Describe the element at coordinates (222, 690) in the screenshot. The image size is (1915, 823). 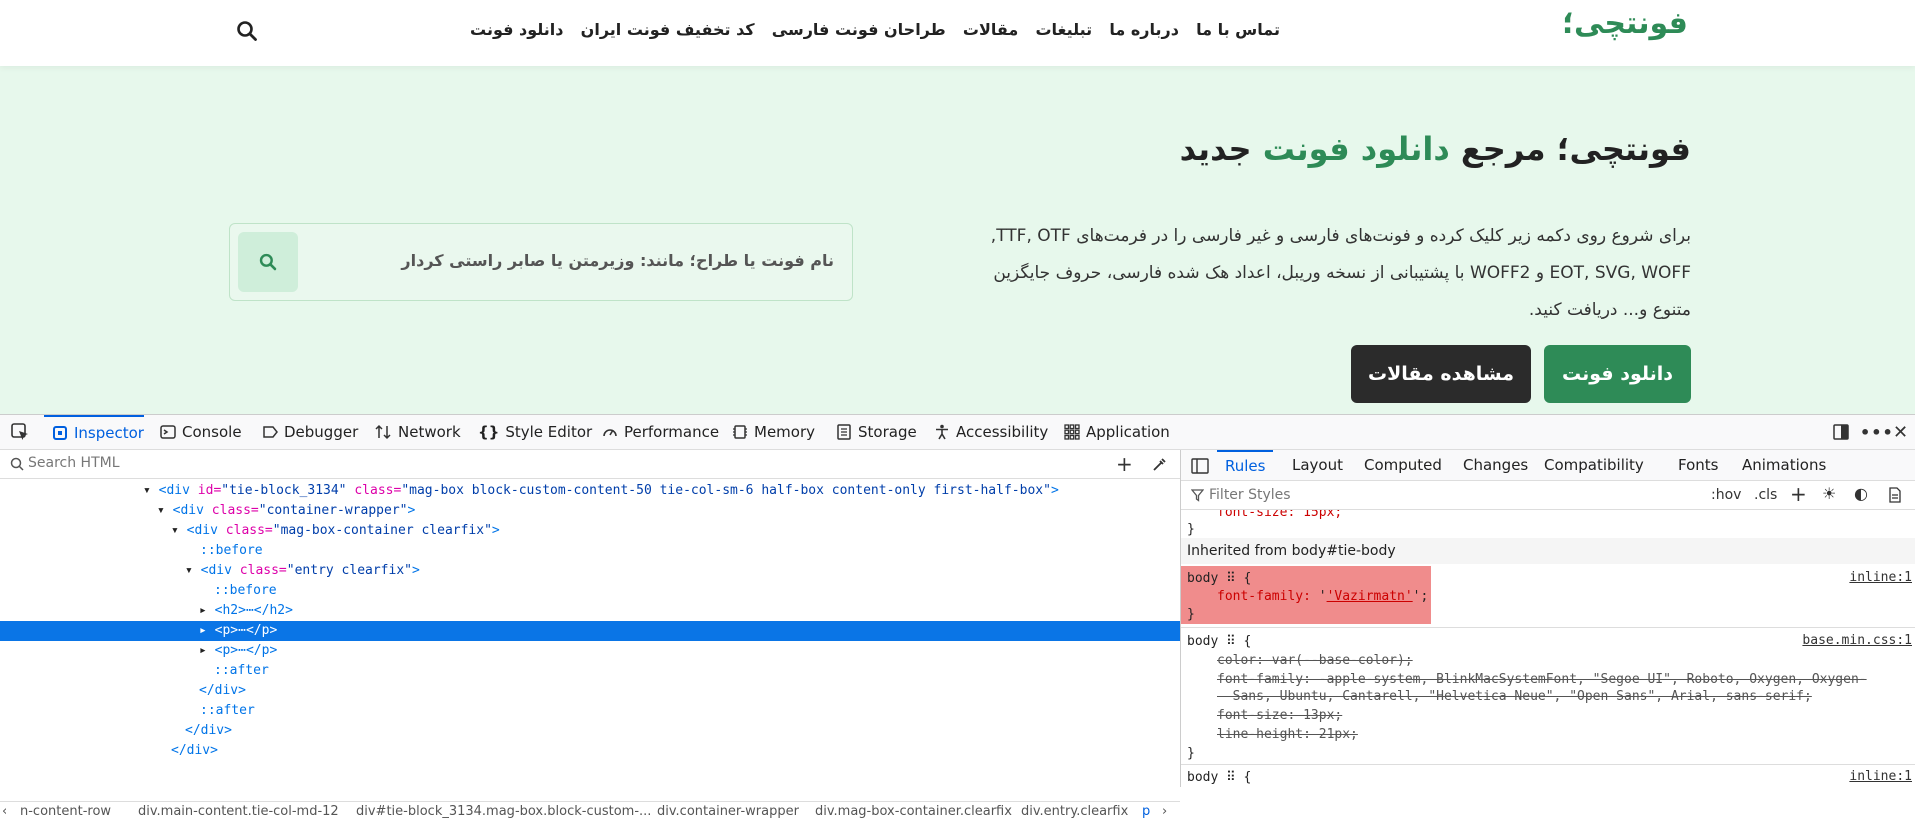
I see `tag-close: </div>` at that location.